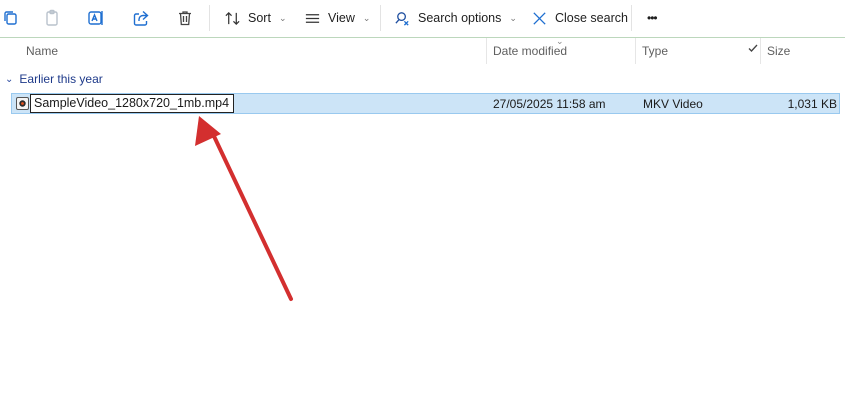  I want to click on column-header: Name ⌄ Date modified Type Size, so click(422, 50).